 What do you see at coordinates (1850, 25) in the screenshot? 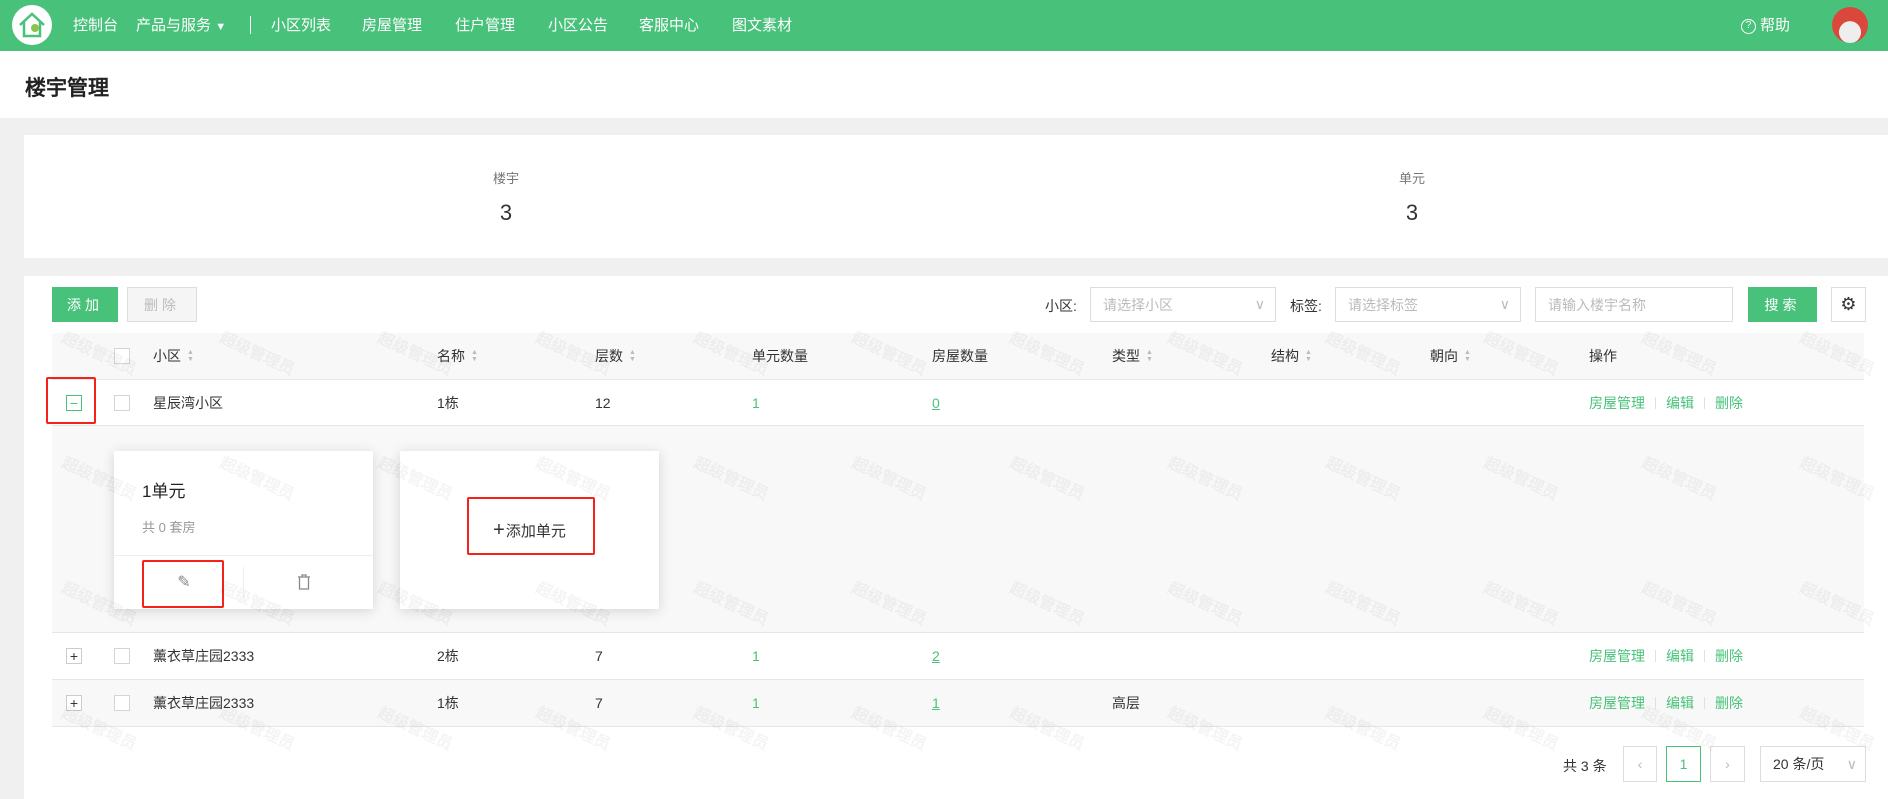
I see `user-avatar` at bounding box center [1850, 25].